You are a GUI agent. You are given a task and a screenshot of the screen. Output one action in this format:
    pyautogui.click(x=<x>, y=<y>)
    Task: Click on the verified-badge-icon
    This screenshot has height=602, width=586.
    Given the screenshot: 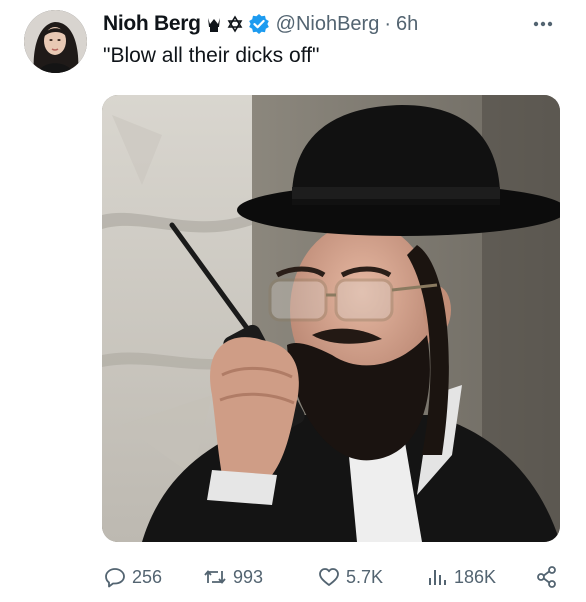 What is the action you would take?
    pyautogui.click(x=259, y=24)
    